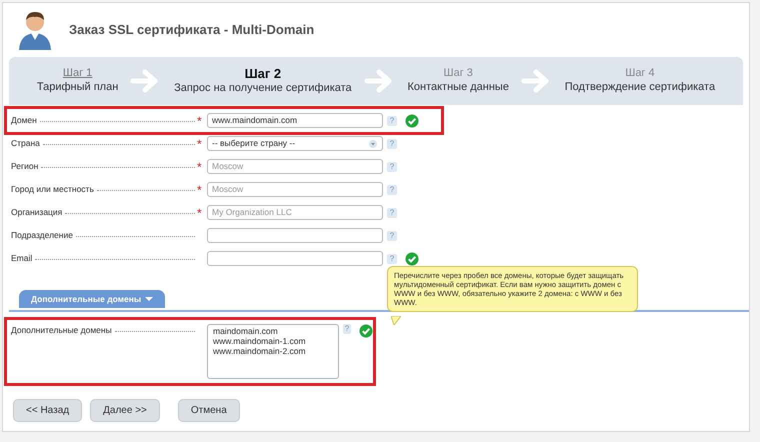 The width and height of the screenshot is (760, 442). What do you see at coordinates (35, 30) in the screenshot?
I see `user-icon` at bounding box center [35, 30].